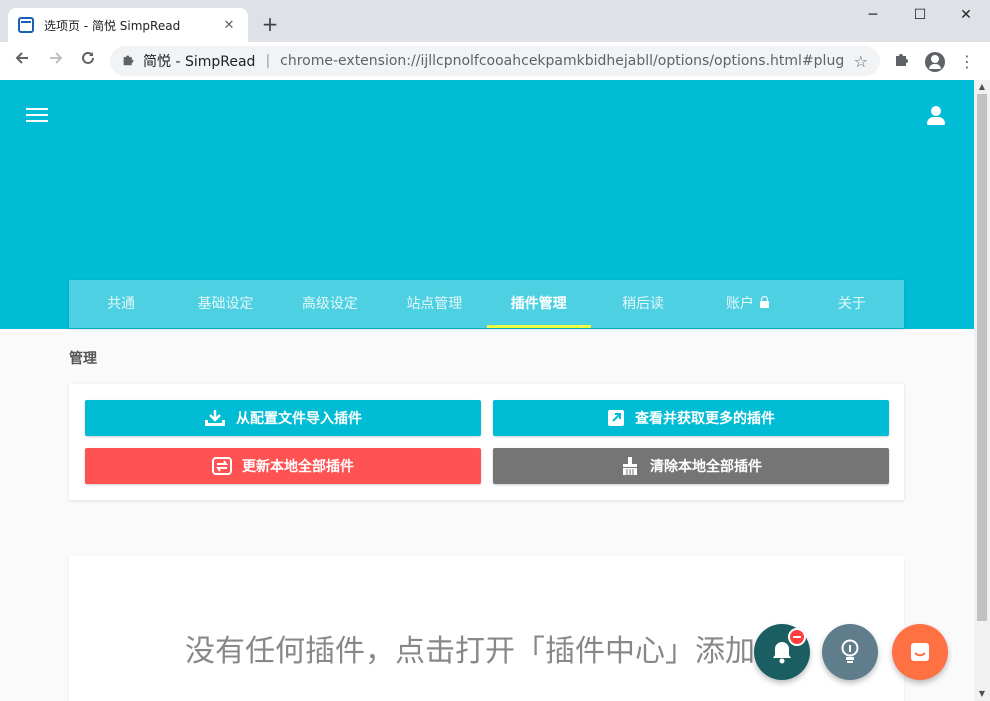 This screenshot has width=990, height=701. Describe the element at coordinates (199, 62) in the screenshot. I see `site-name: 简悦 - SimpRead` at that location.